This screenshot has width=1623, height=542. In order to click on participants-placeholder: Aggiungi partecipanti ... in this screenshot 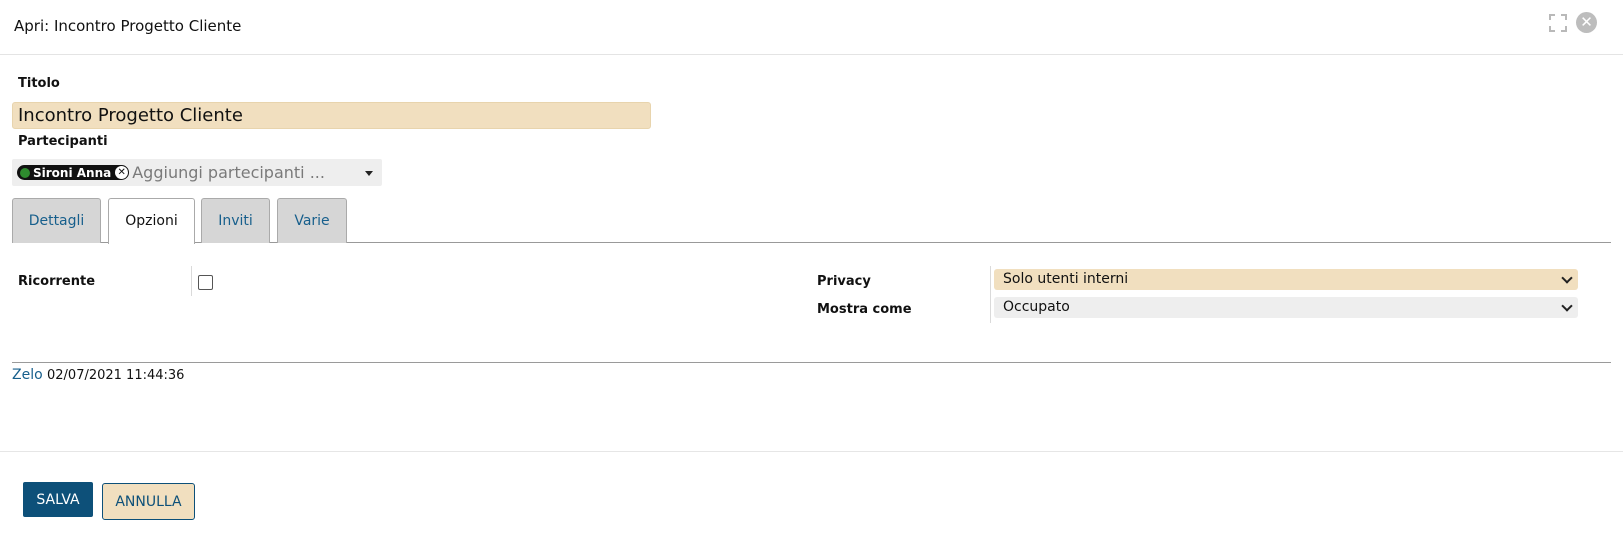, I will do `click(228, 172)`.